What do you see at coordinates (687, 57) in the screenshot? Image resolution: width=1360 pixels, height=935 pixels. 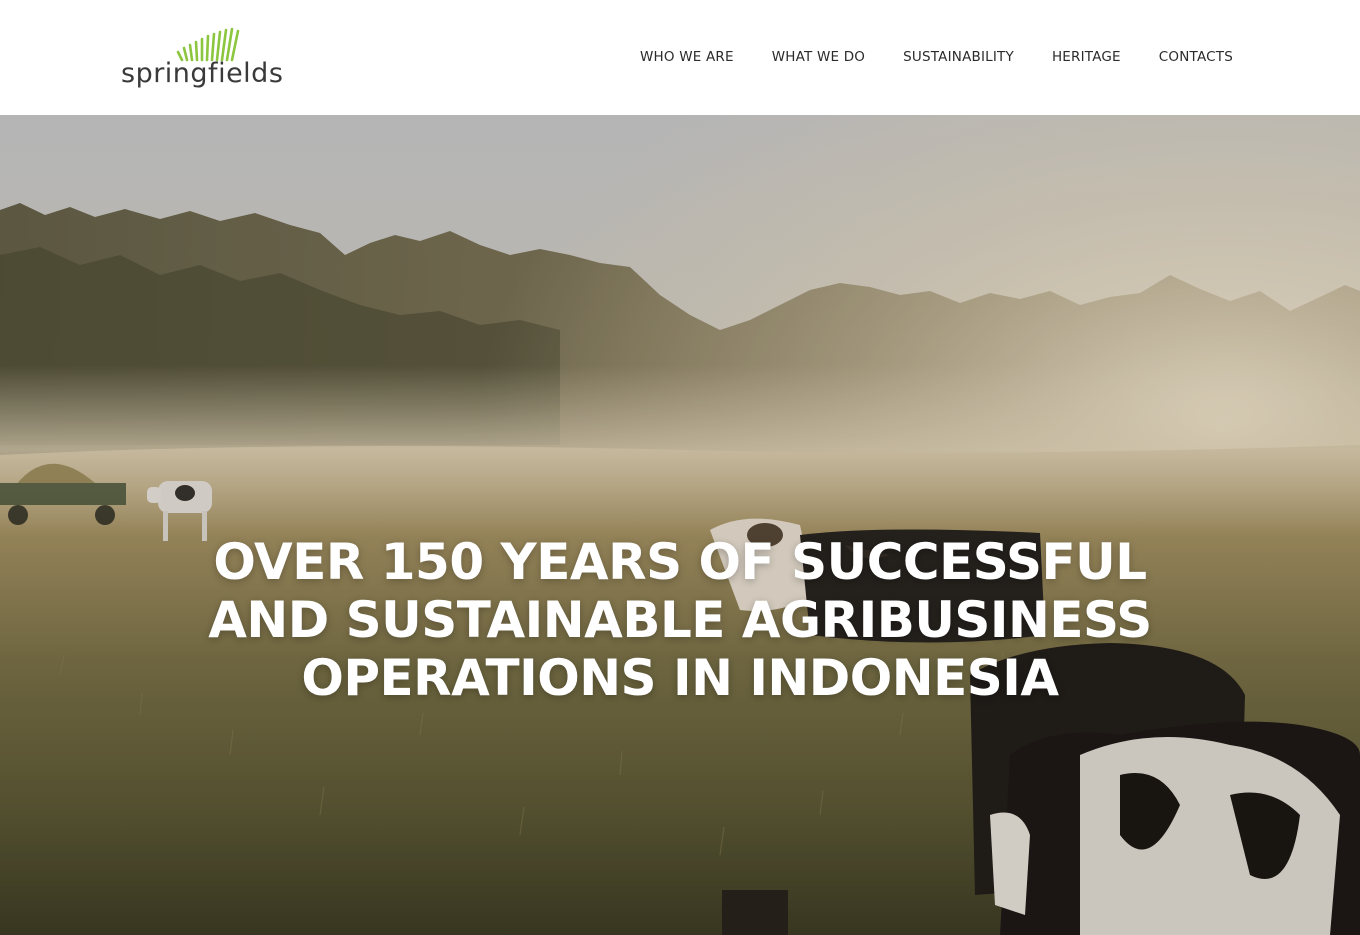 I see `nav-who-we-are: WHO WE ARE` at bounding box center [687, 57].